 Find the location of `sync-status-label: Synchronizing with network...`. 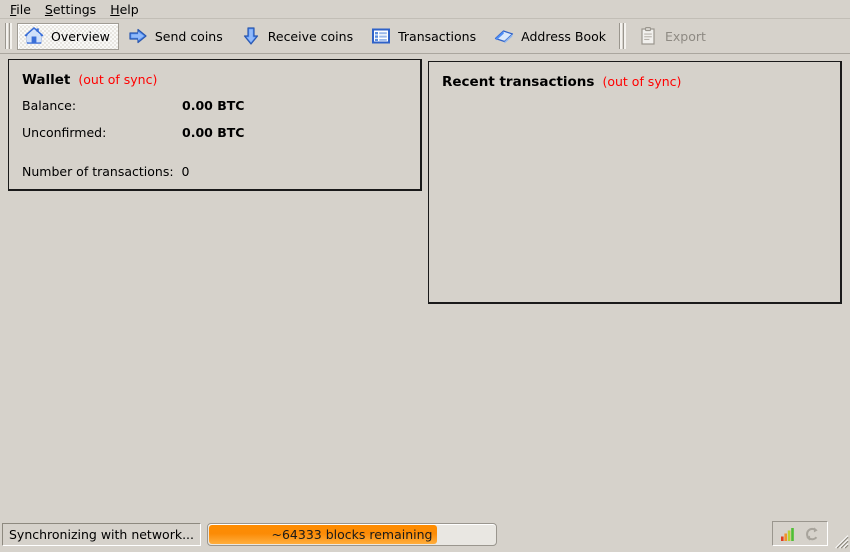

sync-status-label: Synchronizing with network... is located at coordinates (101, 534).